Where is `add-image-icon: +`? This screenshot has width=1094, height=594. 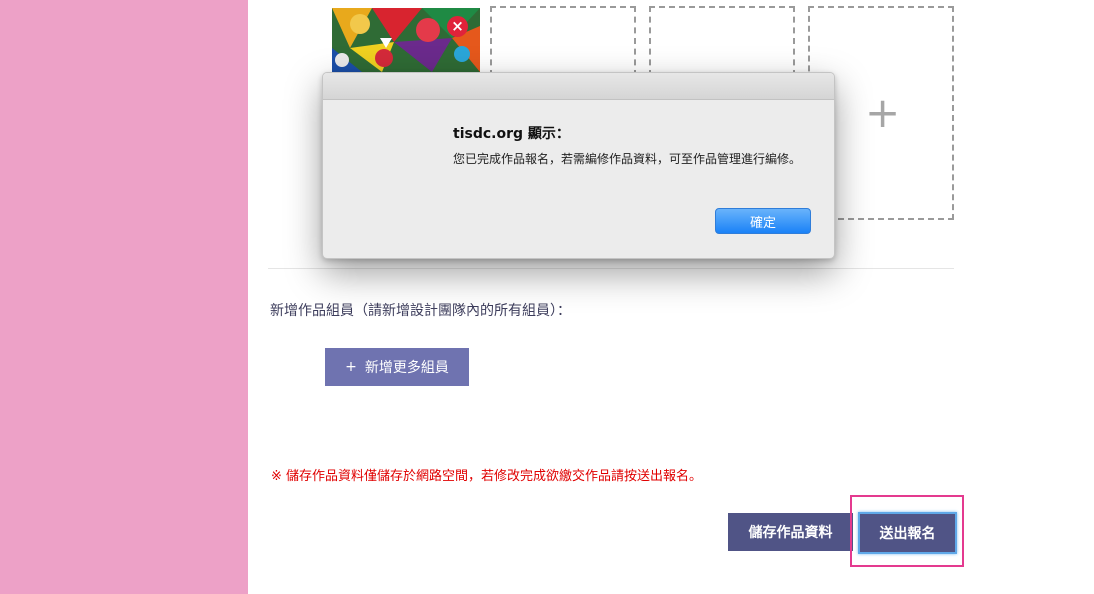 add-image-icon: + is located at coordinates (882, 113).